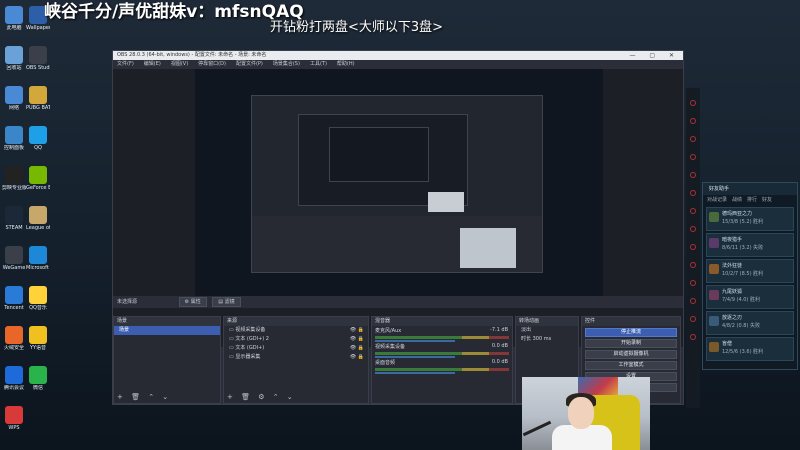 This screenshot has width=800, height=450. What do you see at coordinates (14, 23) in the screenshot?
I see `desktop-icon: 此电脑` at bounding box center [14, 23].